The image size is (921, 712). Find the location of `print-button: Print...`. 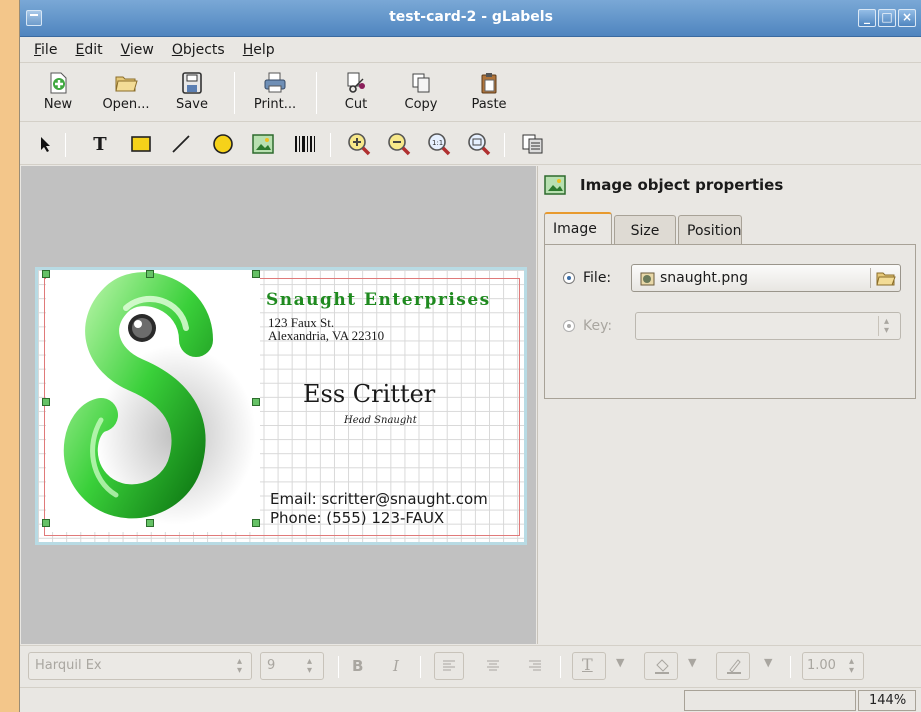

print-button: Print... is located at coordinates (275, 94).